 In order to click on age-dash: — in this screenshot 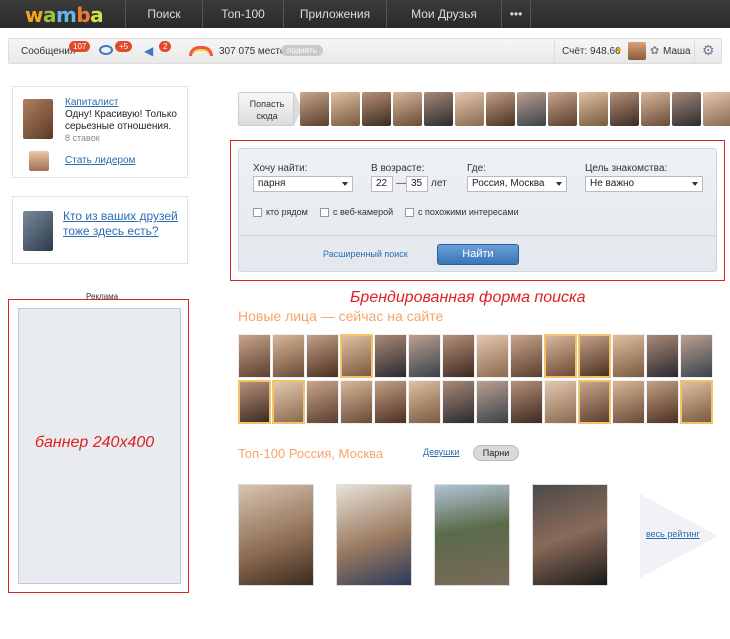, I will do `click(401, 183)`.